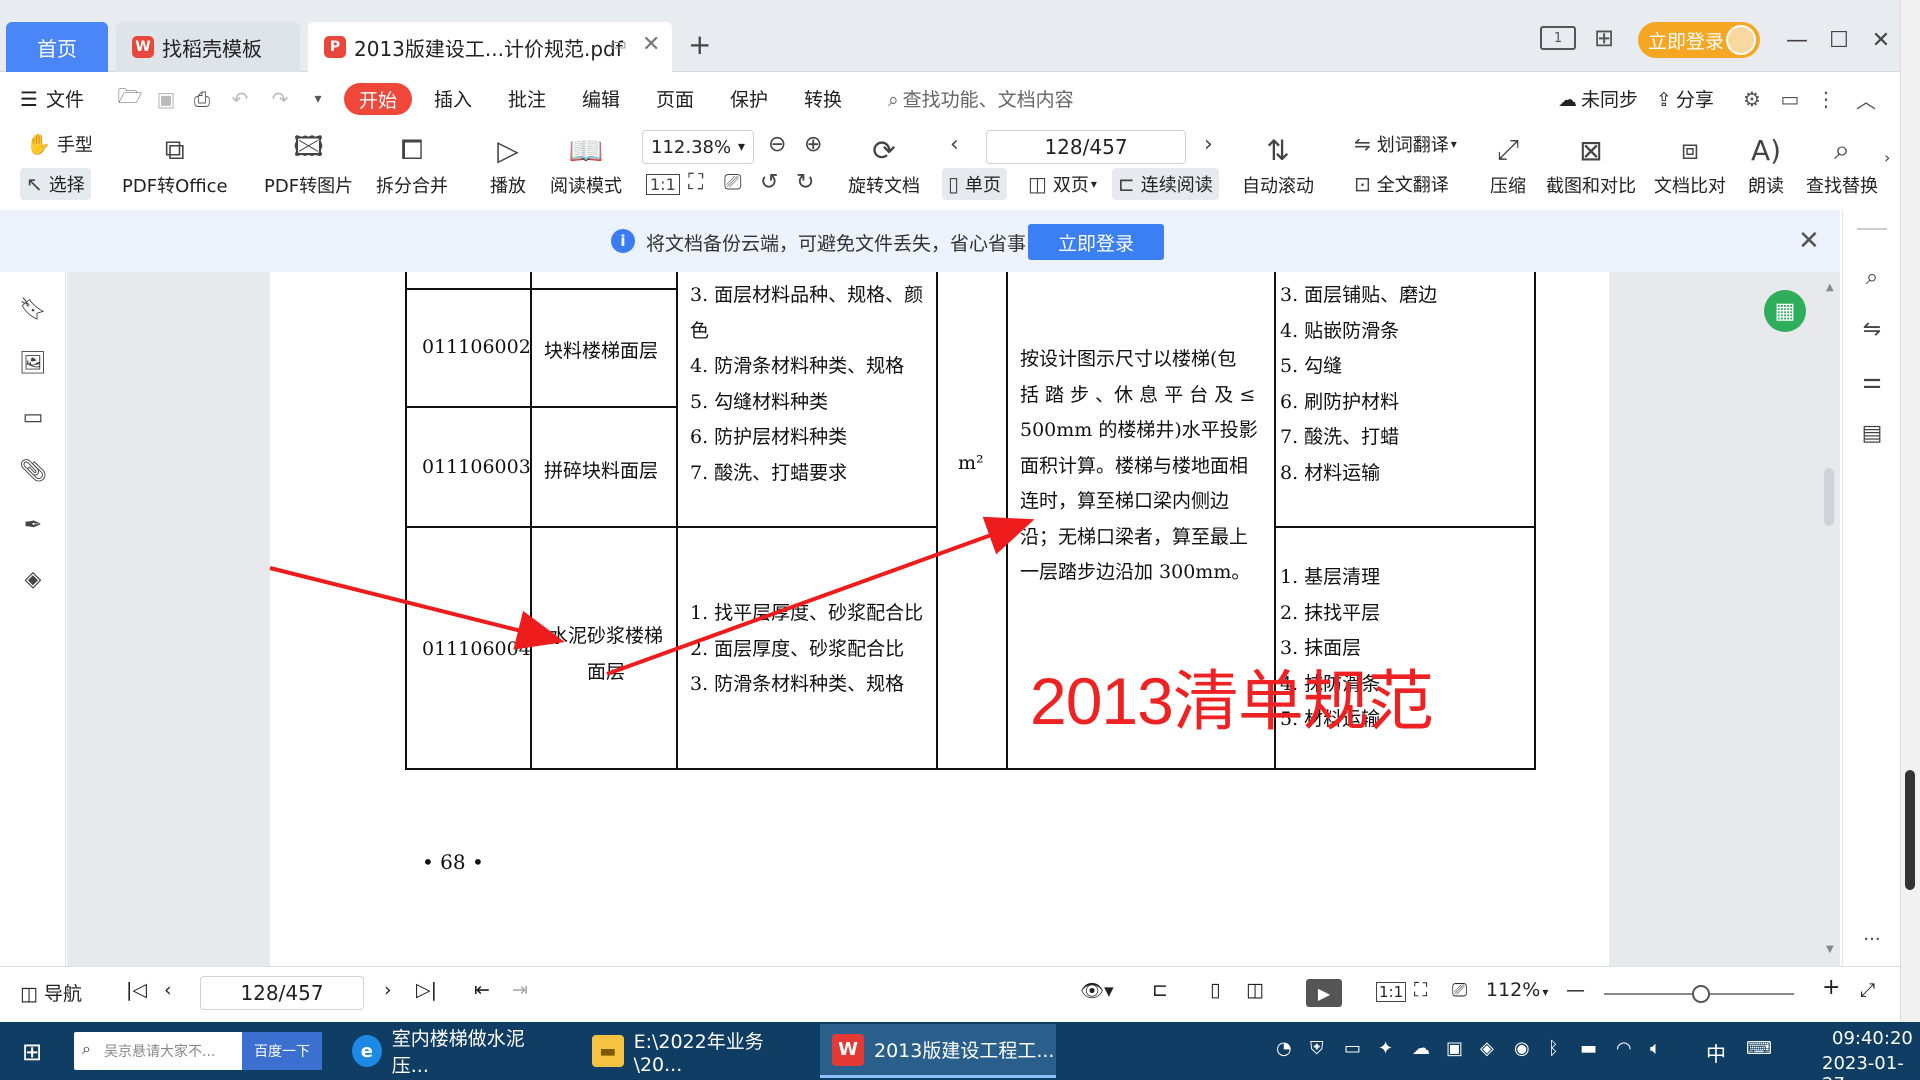 This screenshot has width=1920, height=1080. I want to click on status-page-input: 128/457, so click(282, 993).